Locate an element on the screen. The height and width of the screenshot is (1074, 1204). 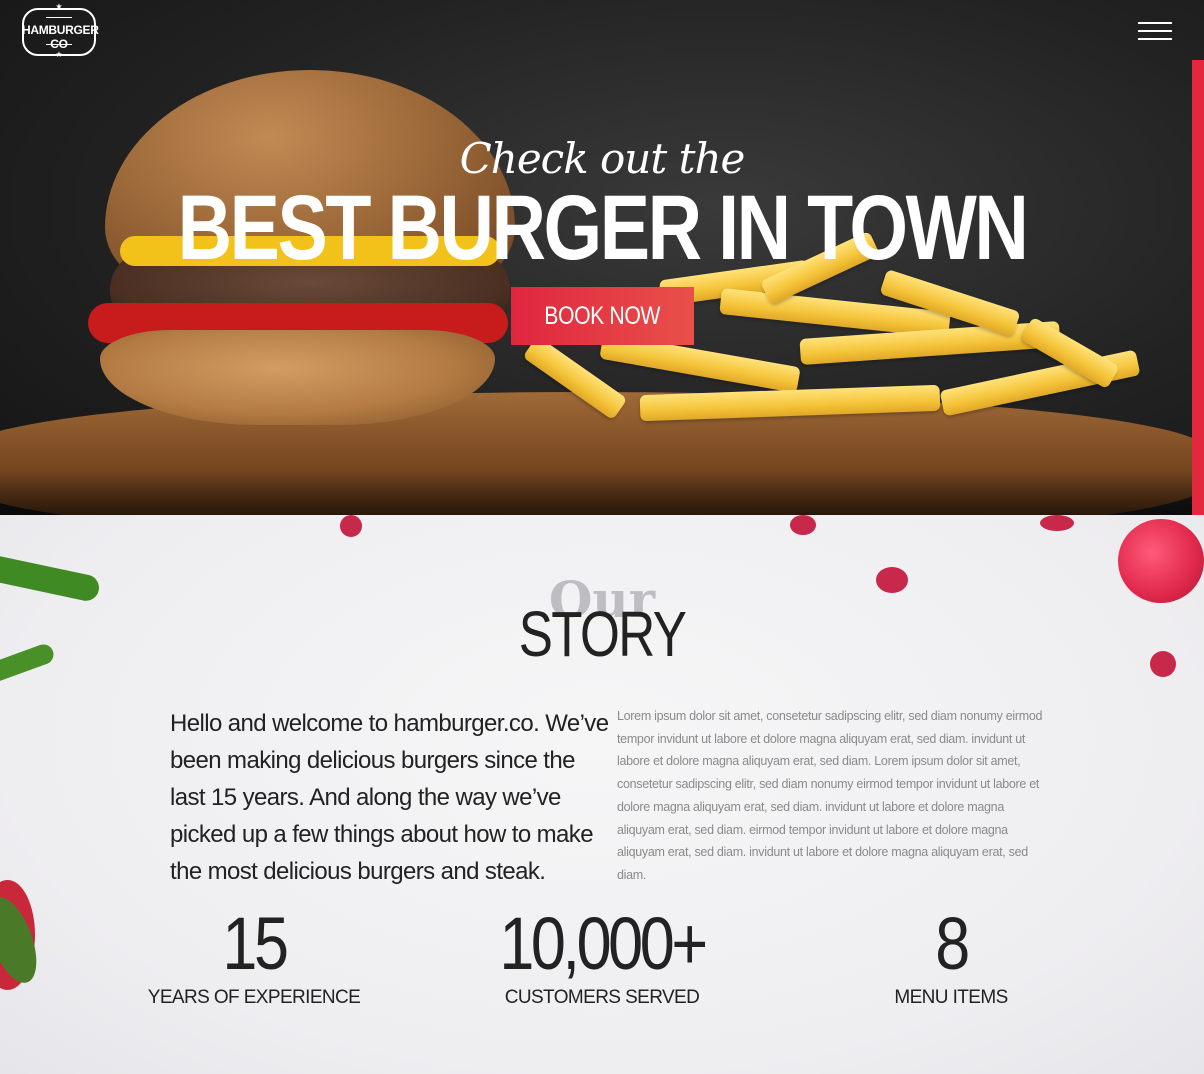
stat-label: CUSTOMERS SERVED is located at coordinates (602, 997).